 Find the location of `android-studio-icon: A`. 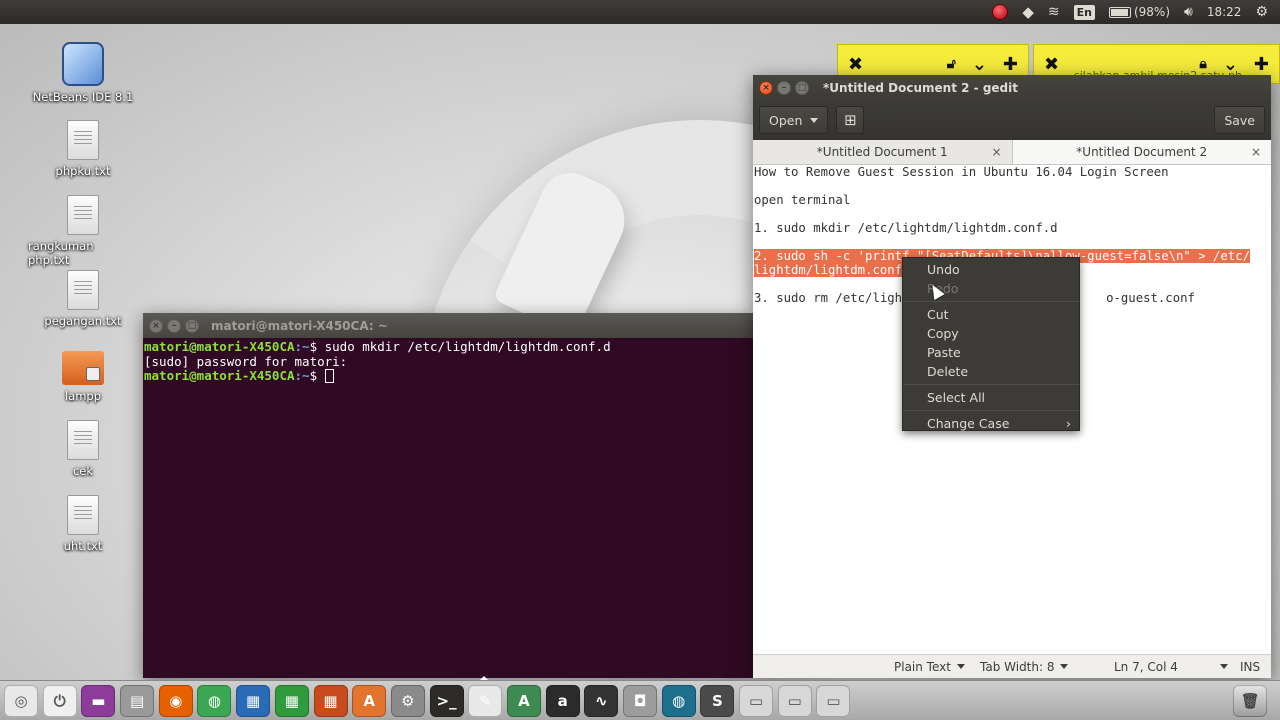

android-studio-icon: A is located at coordinates (523, 700).